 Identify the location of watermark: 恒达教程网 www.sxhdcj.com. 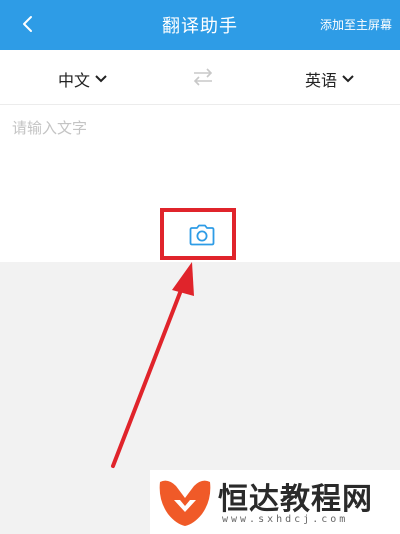
(275, 502).